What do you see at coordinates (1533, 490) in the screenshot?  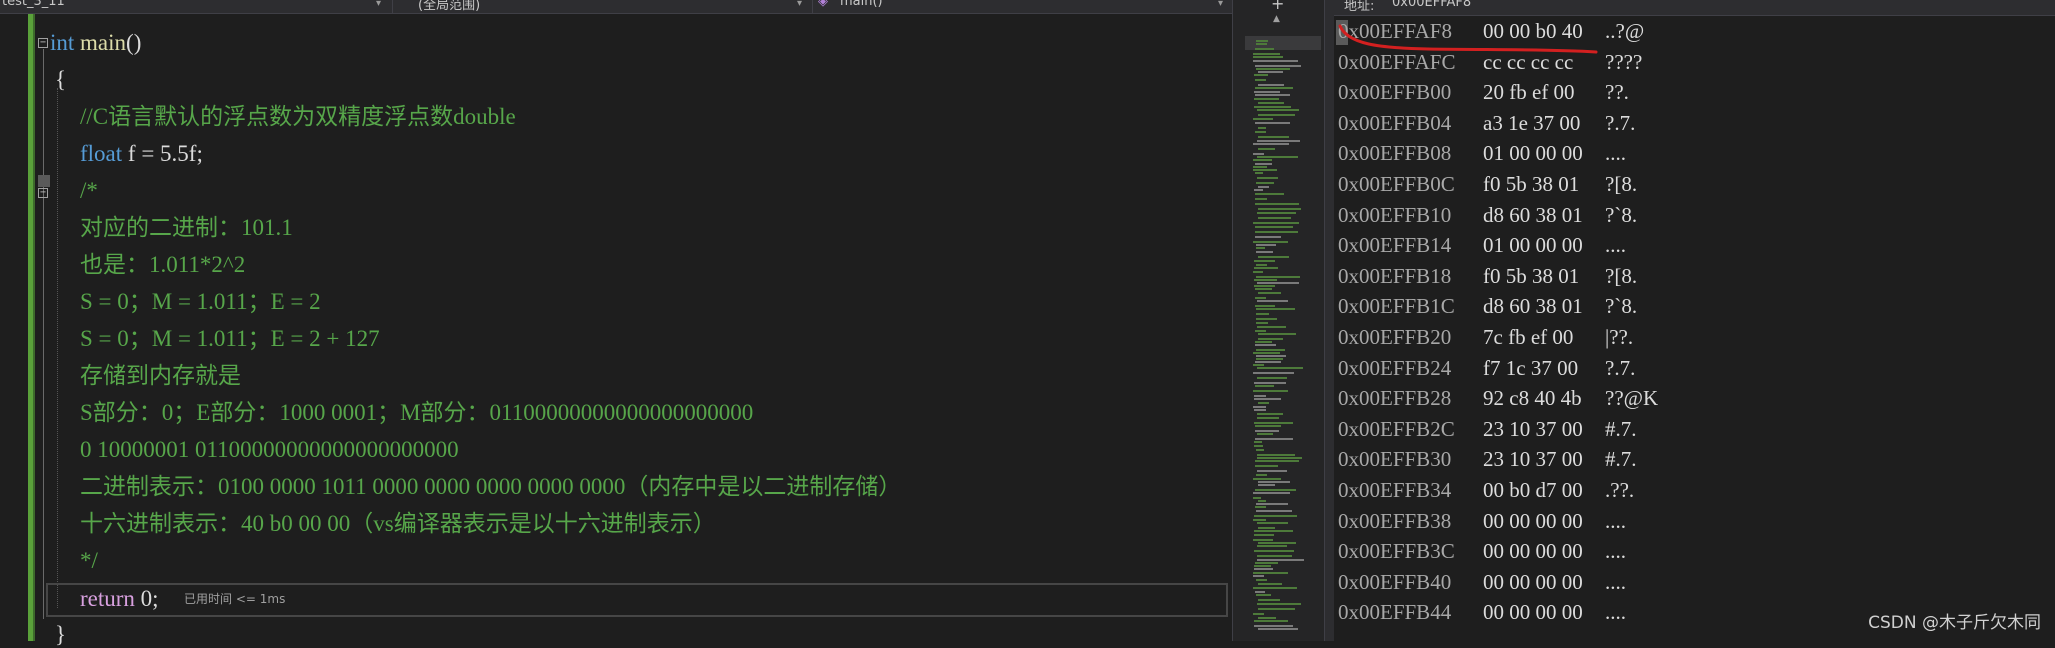 I see `memory-bytes: 00 b0 d7 00` at bounding box center [1533, 490].